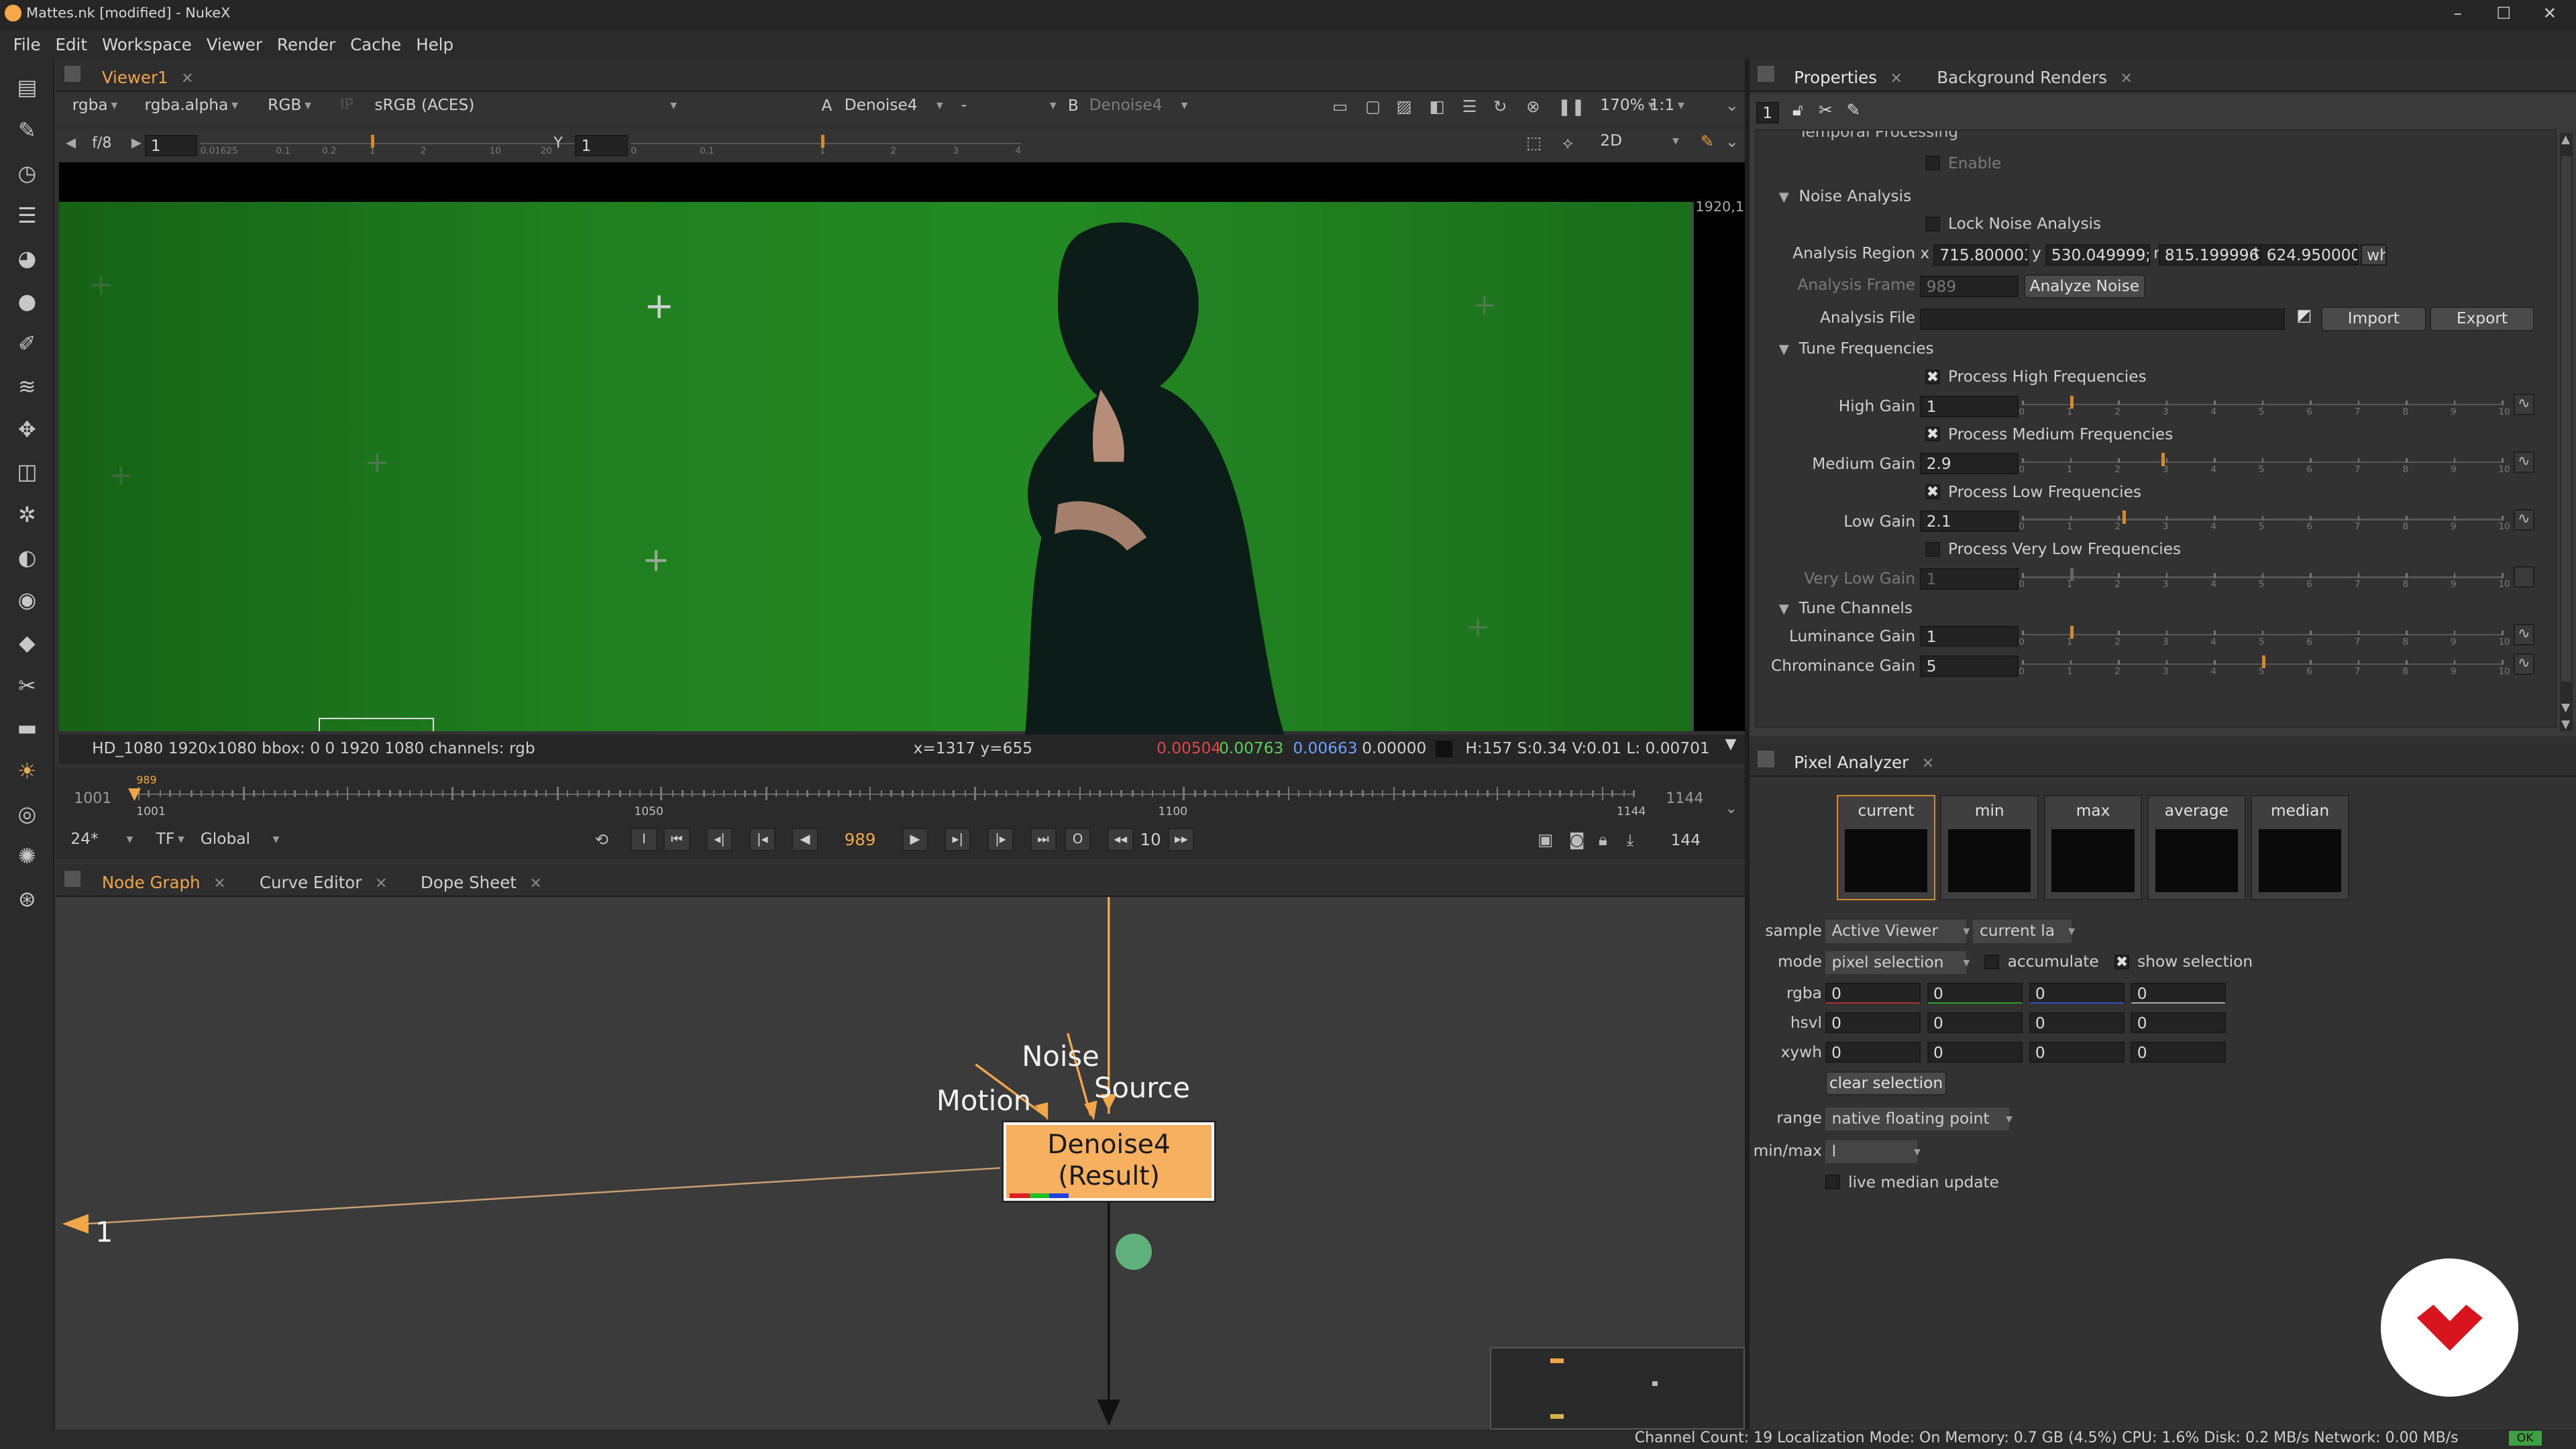  Describe the element at coordinates (375, 44) in the screenshot. I see `menu-cache: Cache` at that location.